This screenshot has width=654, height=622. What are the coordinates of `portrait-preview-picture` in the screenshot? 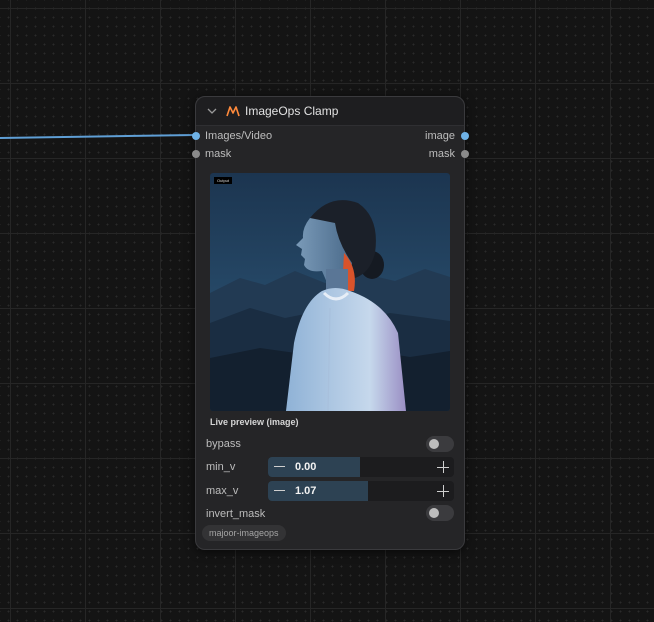 It's located at (330, 292).